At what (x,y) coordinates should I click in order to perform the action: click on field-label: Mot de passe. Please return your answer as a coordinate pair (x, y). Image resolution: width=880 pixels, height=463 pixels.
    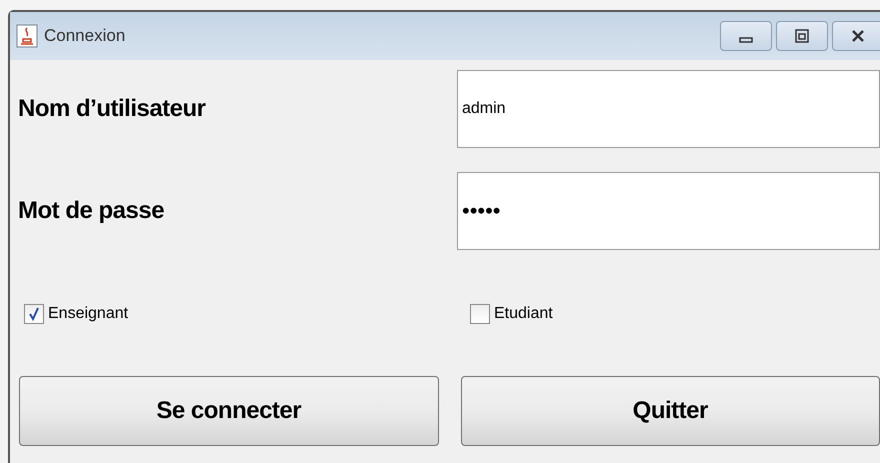
    Looking at the image, I should click on (92, 211).